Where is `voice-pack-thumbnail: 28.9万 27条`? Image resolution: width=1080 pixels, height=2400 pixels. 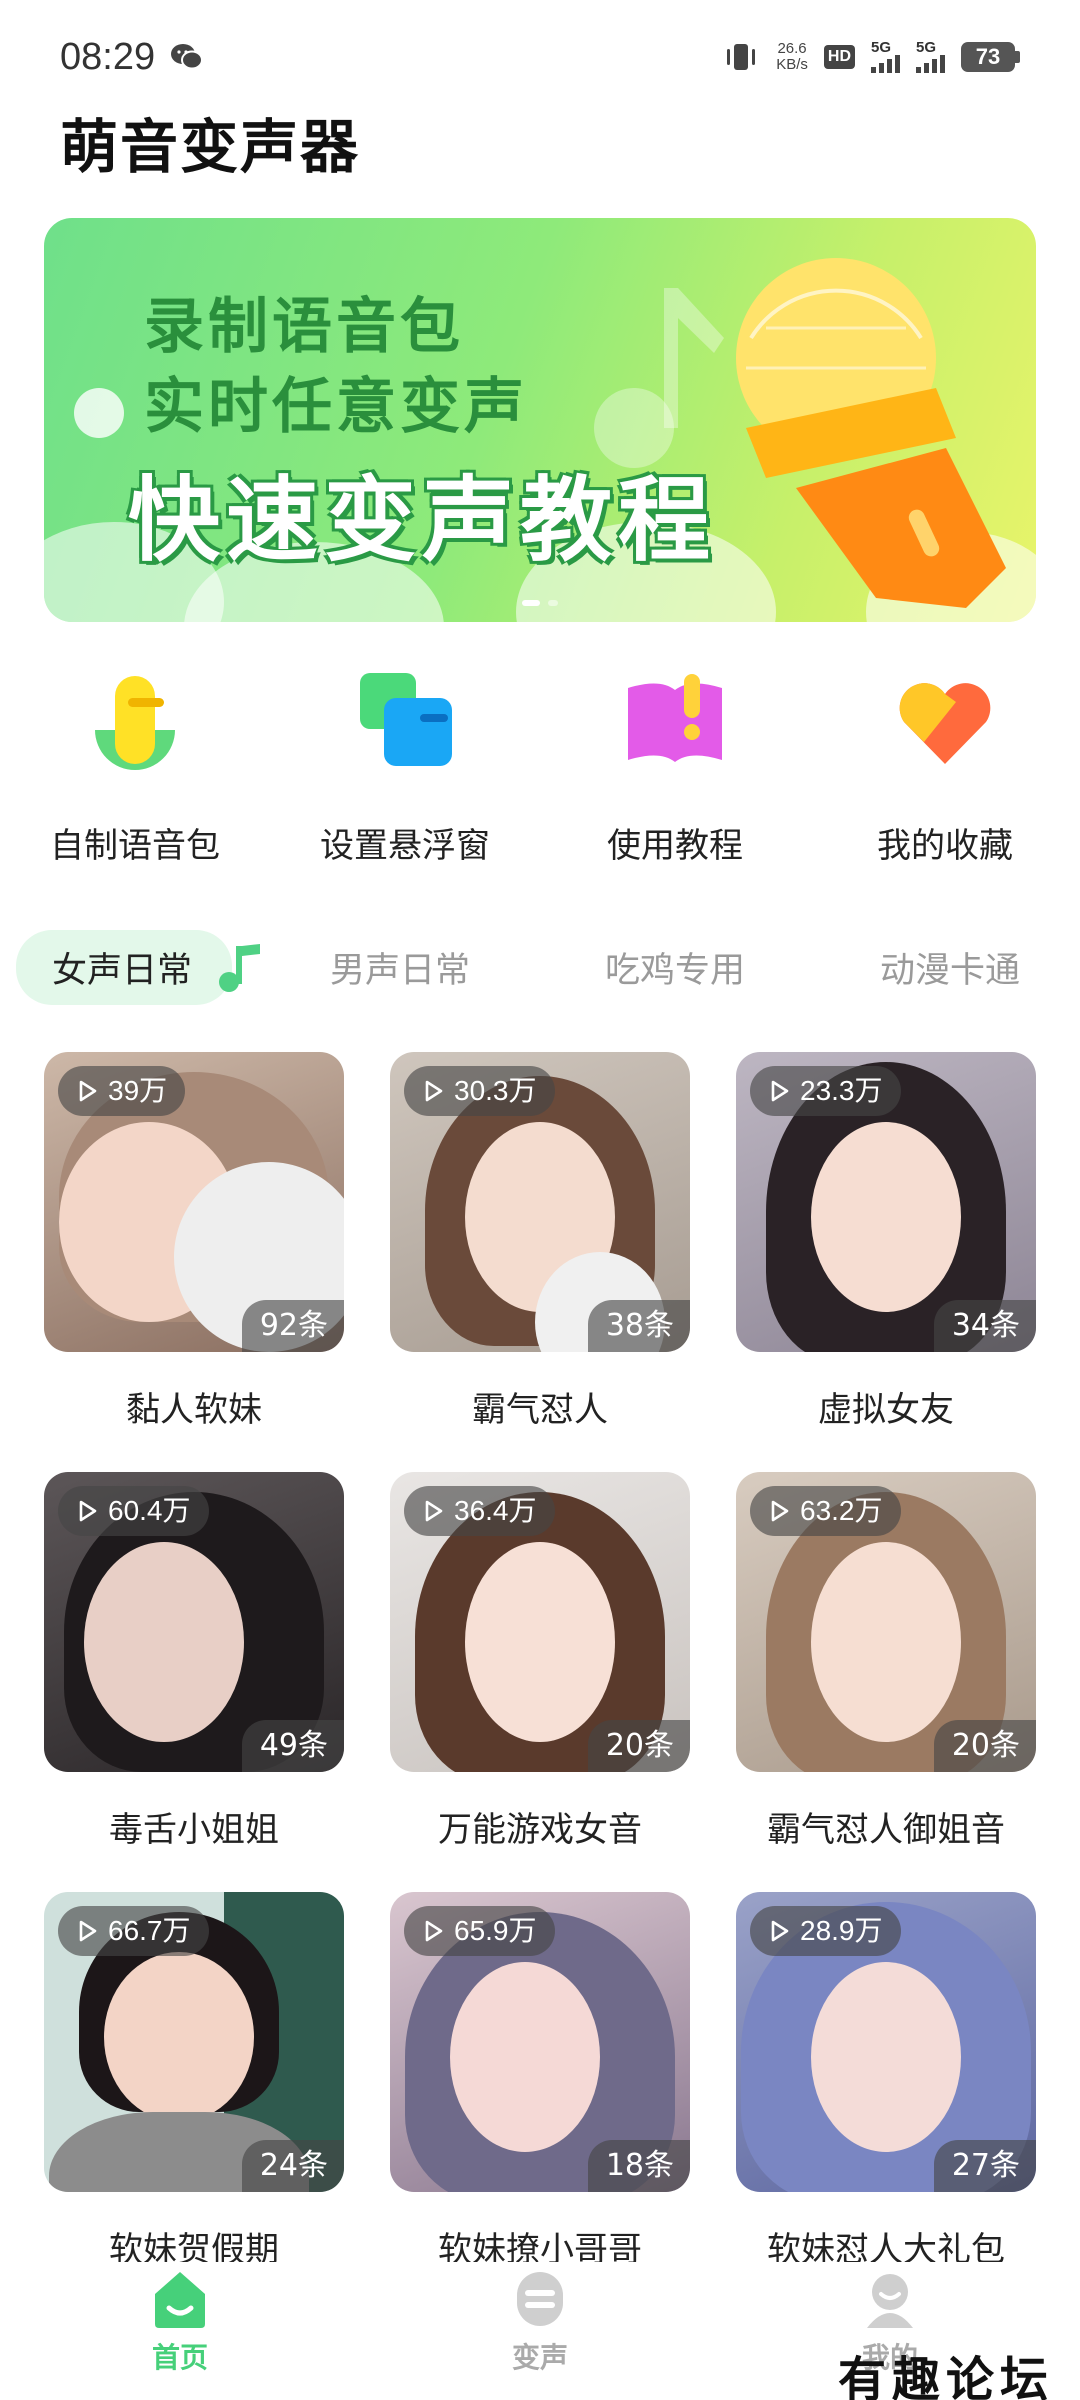 voice-pack-thumbnail: 28.9万 27条 is located at coordinates (886, 2042).